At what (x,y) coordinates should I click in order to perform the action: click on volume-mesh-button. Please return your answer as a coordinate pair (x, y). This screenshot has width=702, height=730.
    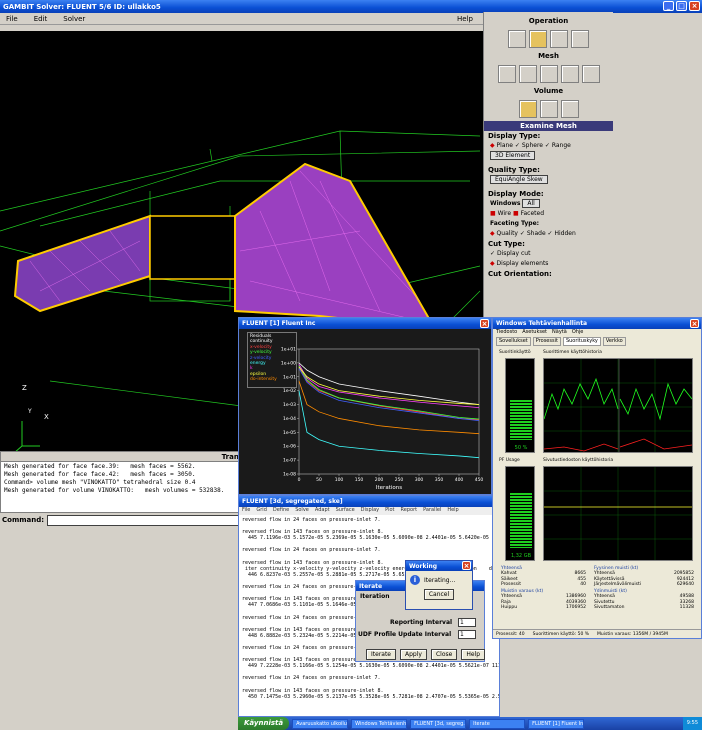
    Looking at the image, I should click on (569, 74).